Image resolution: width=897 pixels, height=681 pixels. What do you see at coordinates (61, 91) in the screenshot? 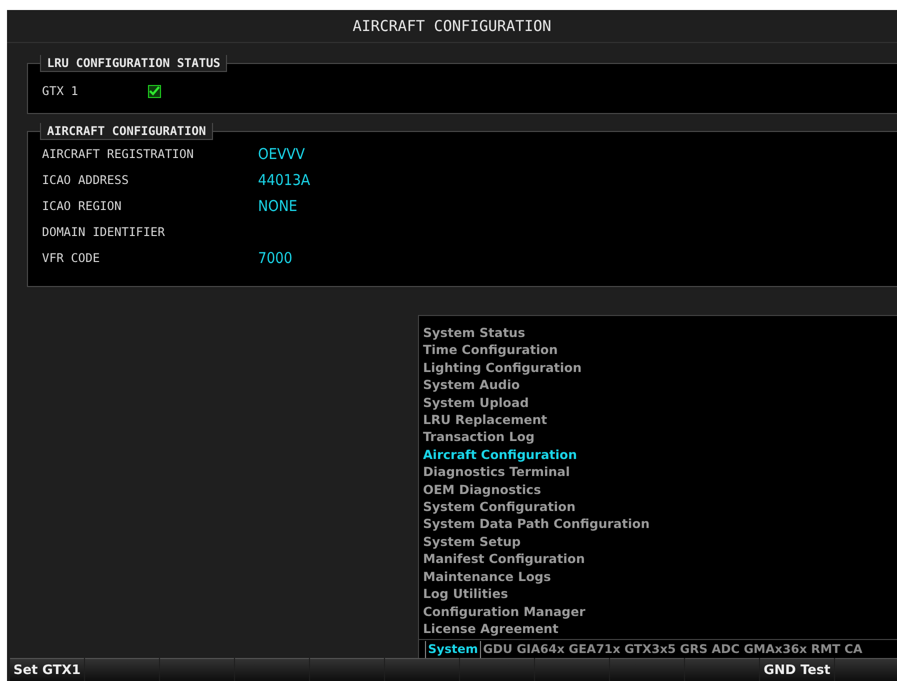
I see `lru-label: GTX 1` at bounding box center [61, 91].